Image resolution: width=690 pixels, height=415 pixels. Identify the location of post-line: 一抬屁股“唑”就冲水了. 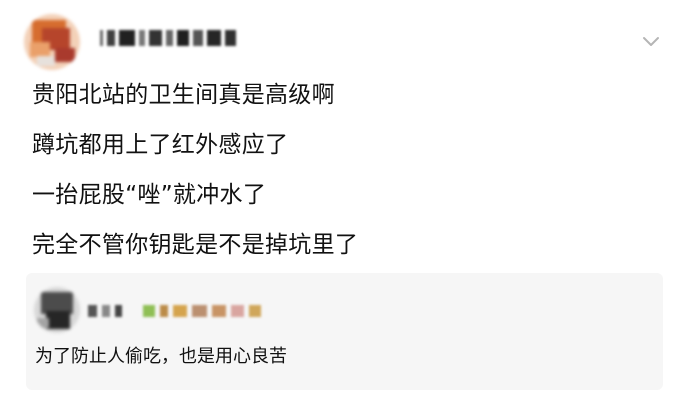
(149, 195).